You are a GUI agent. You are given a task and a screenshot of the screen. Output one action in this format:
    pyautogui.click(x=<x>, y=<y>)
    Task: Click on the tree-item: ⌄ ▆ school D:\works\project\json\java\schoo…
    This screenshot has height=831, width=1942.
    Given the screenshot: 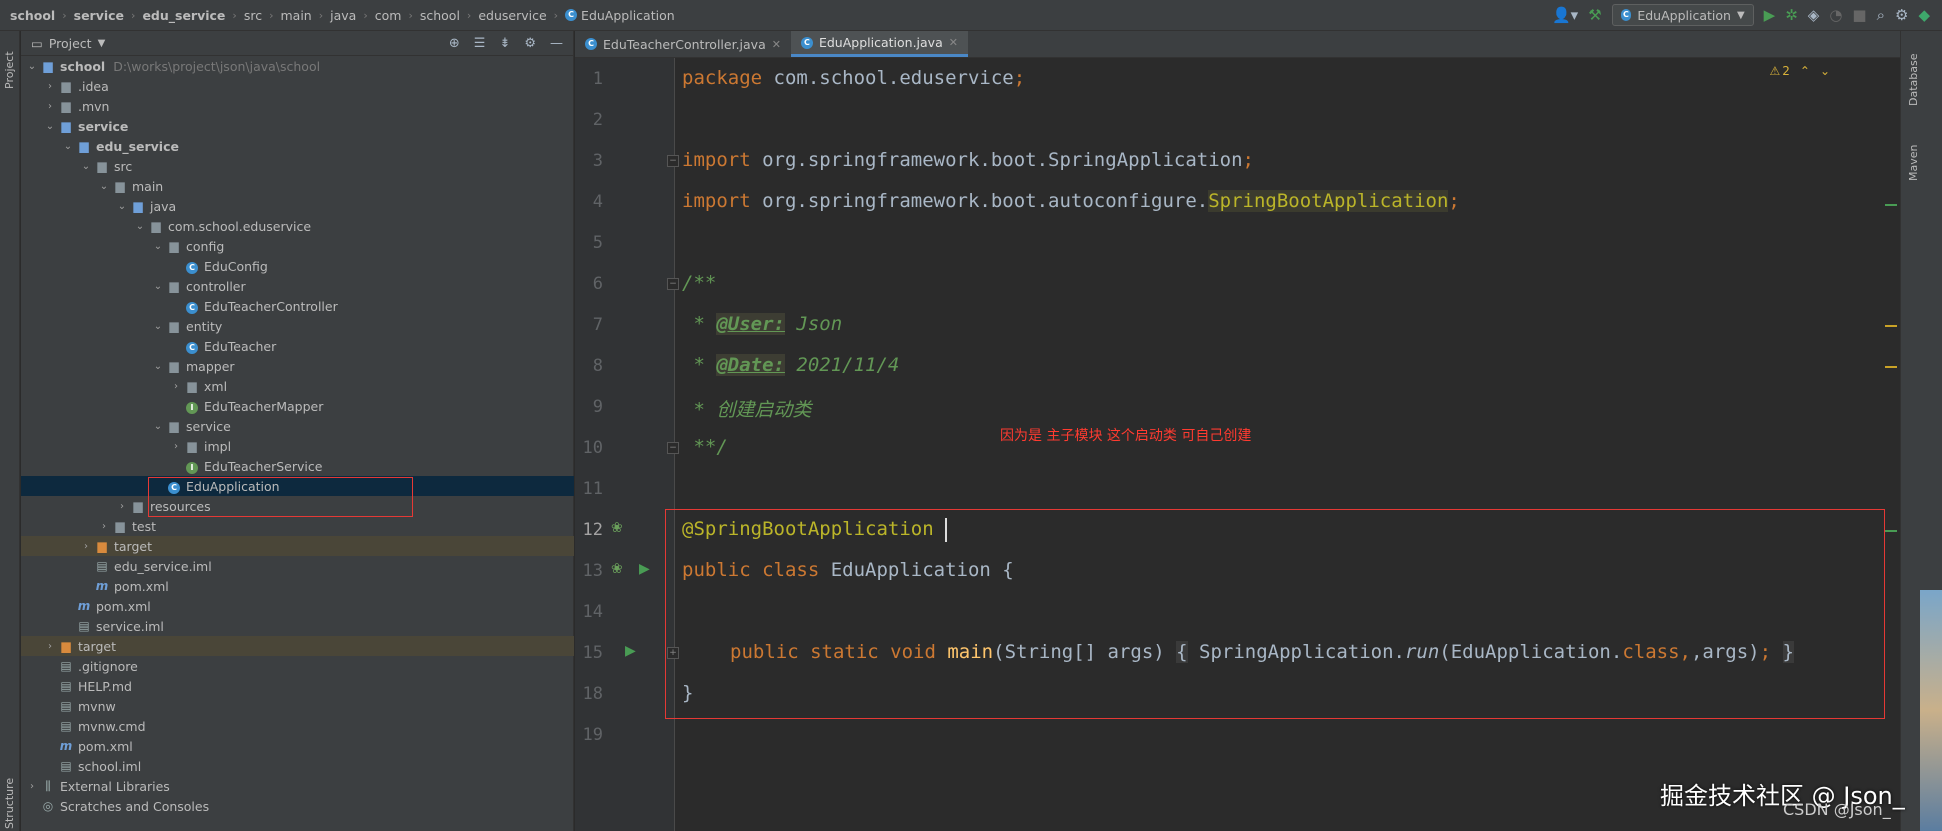 What is the action you would take?
    pyautogui.click(x=297, y=66)
    